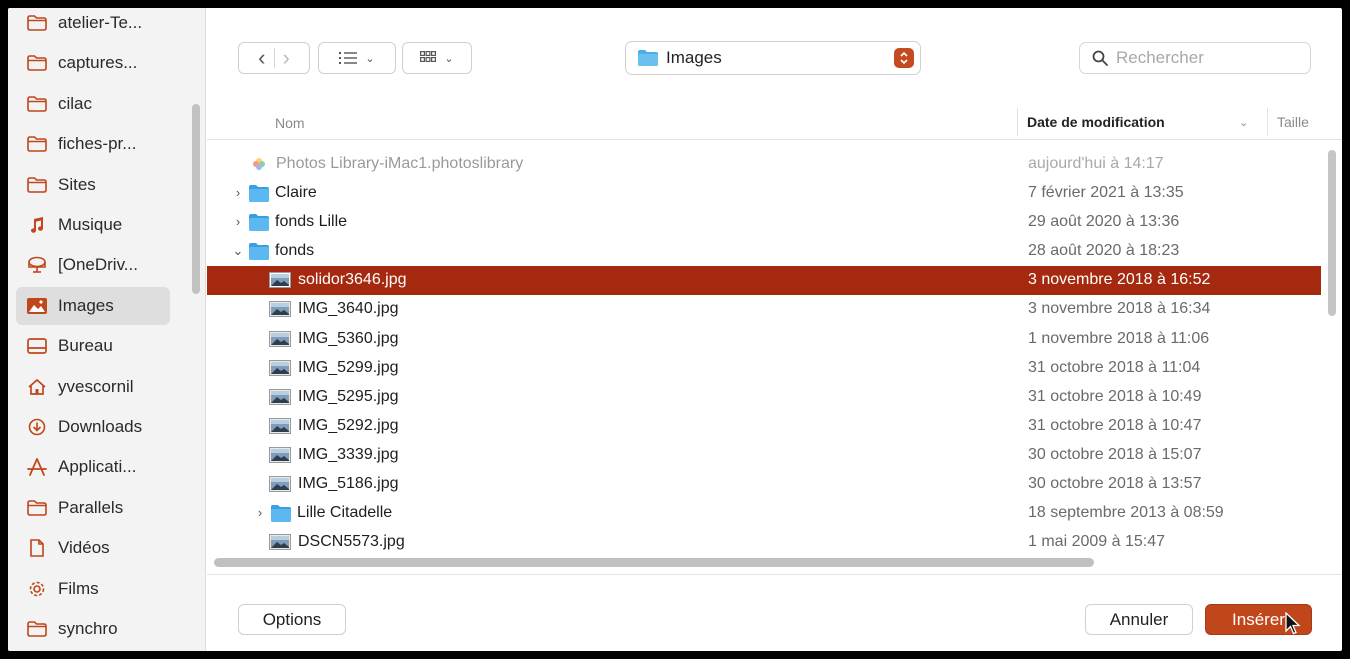 The height and width of the screenshot is (659, 1350). What do you see at coordinates (1100, 58) in the screenshot?
I see `search-icon` at bounding box center [1100, 58].